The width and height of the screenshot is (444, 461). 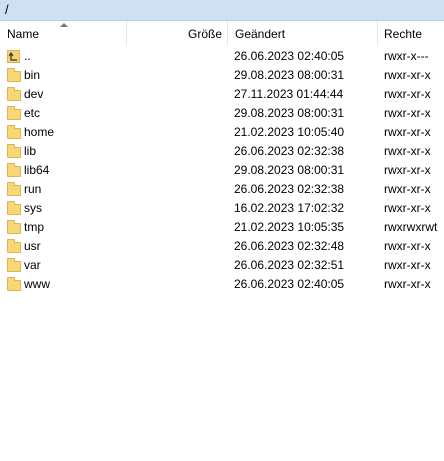 What do you see at coordinates (406, 56) in the screenshot?
I see `file-rights: rwxr-x---` at bounding box center [406, 56].